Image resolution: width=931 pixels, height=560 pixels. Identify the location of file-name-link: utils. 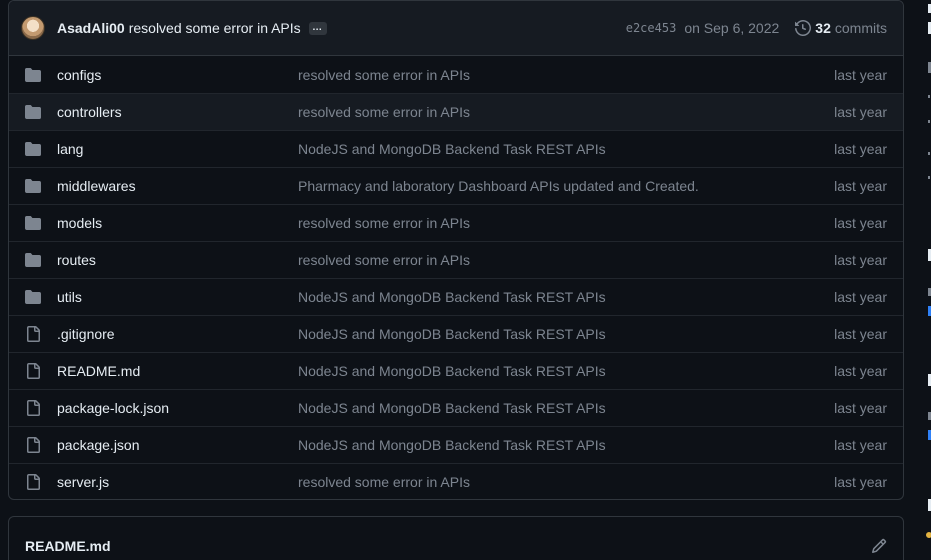
(177, 297).